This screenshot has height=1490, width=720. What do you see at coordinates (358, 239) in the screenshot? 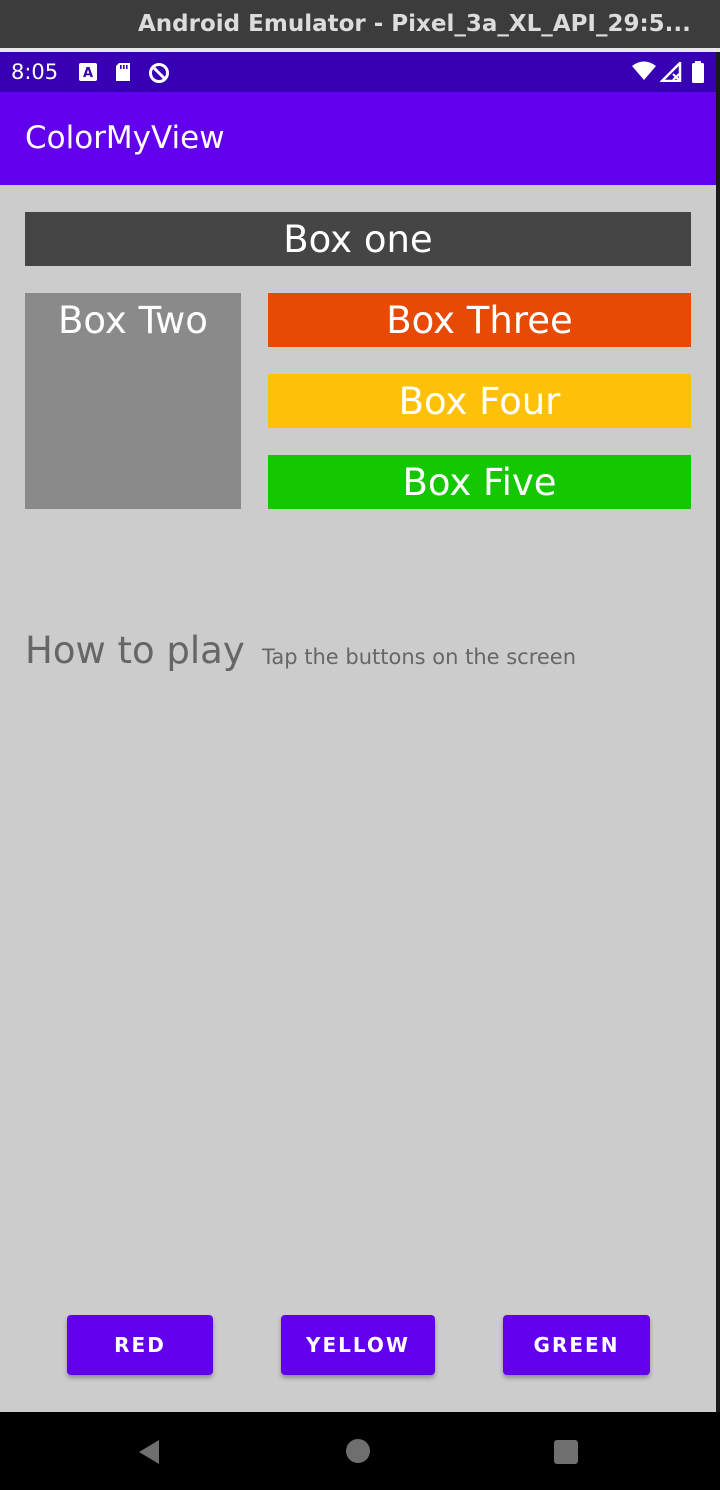
I see `box-one: Box one` at bounding box center [358, 239].